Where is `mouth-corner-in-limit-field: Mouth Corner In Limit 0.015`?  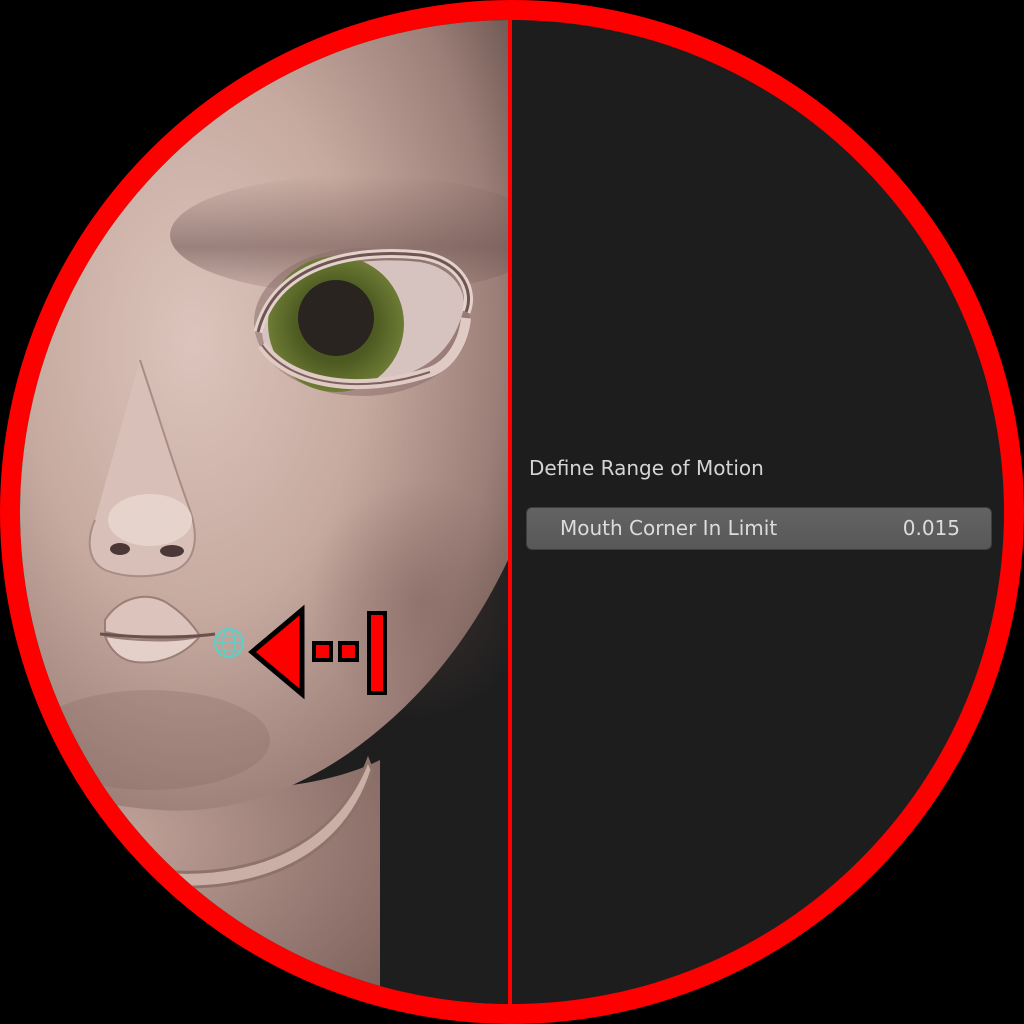
mouth-corner-in-limit-field: Mouth Corner In Limit 0.015 is located at coordinates (759, 528).